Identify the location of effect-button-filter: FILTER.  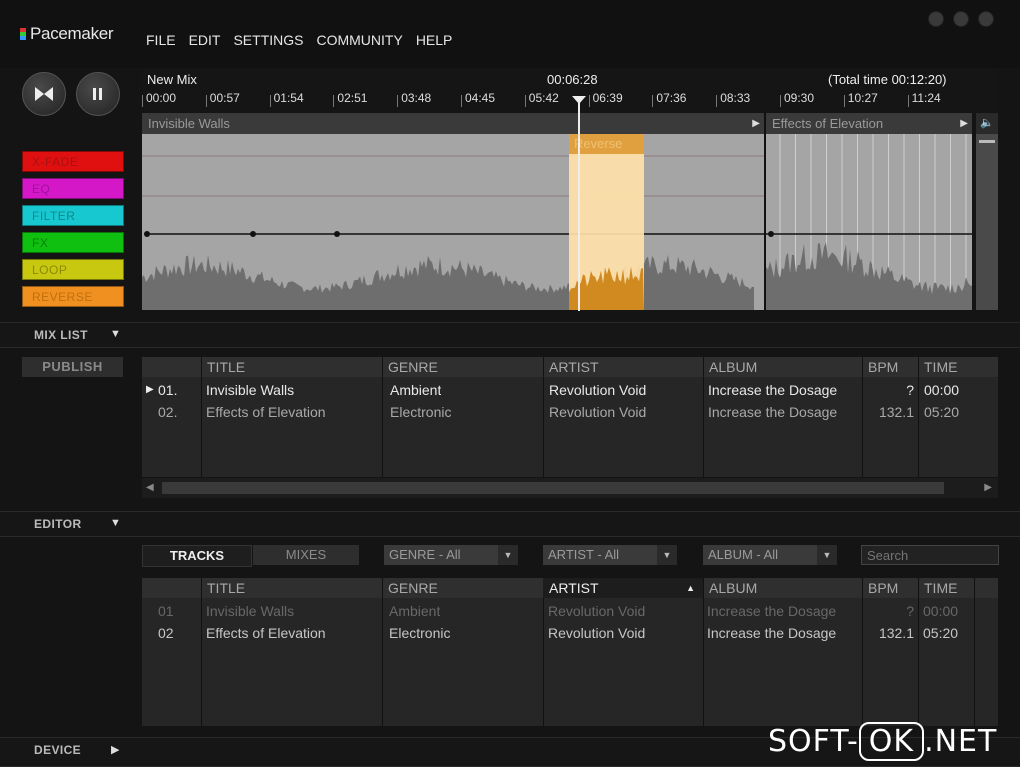
(73, 215).